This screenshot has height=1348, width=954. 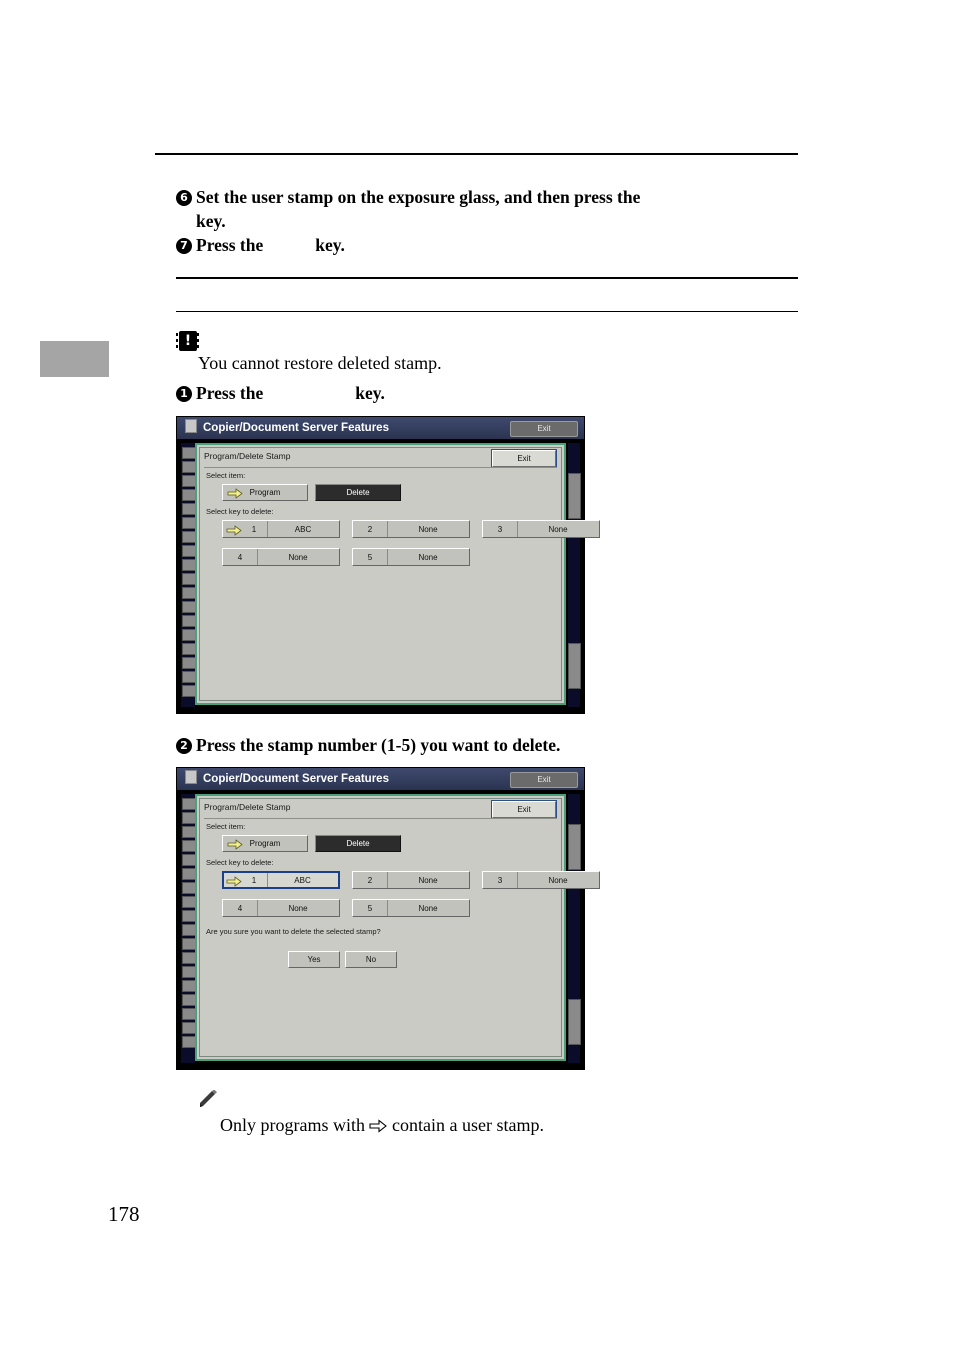 I want to click on panel2-key-5: 5 None, so click(x=411, y=908).